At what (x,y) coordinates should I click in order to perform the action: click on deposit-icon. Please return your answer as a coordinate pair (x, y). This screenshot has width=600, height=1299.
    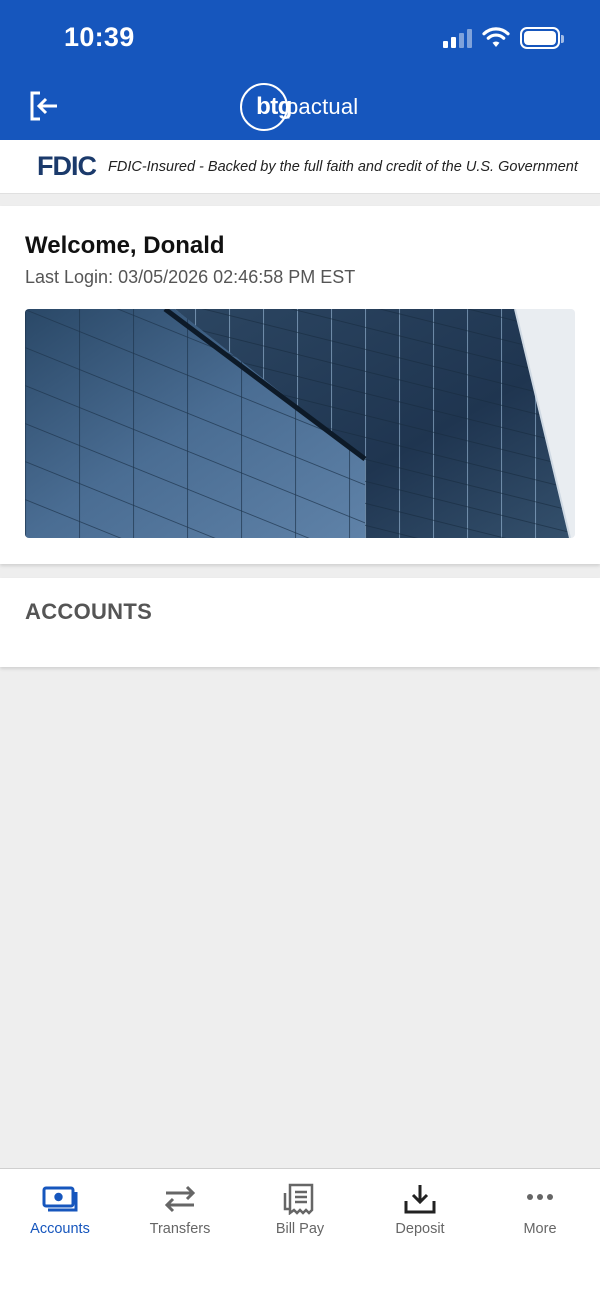
    Looking at the image, I should click on (420, 1199).